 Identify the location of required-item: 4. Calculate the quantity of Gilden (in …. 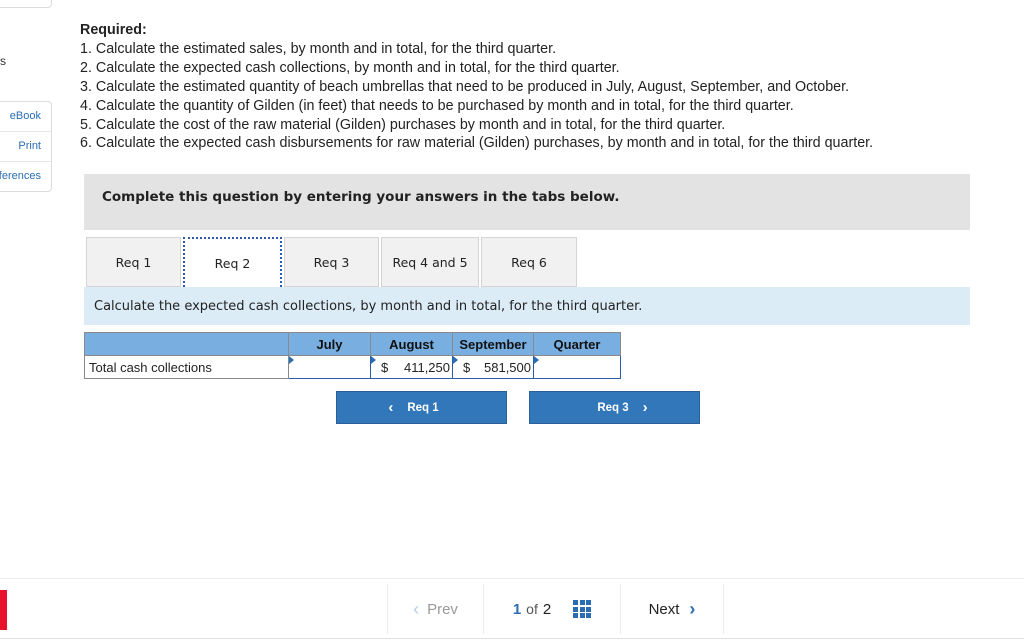
(437, 105).